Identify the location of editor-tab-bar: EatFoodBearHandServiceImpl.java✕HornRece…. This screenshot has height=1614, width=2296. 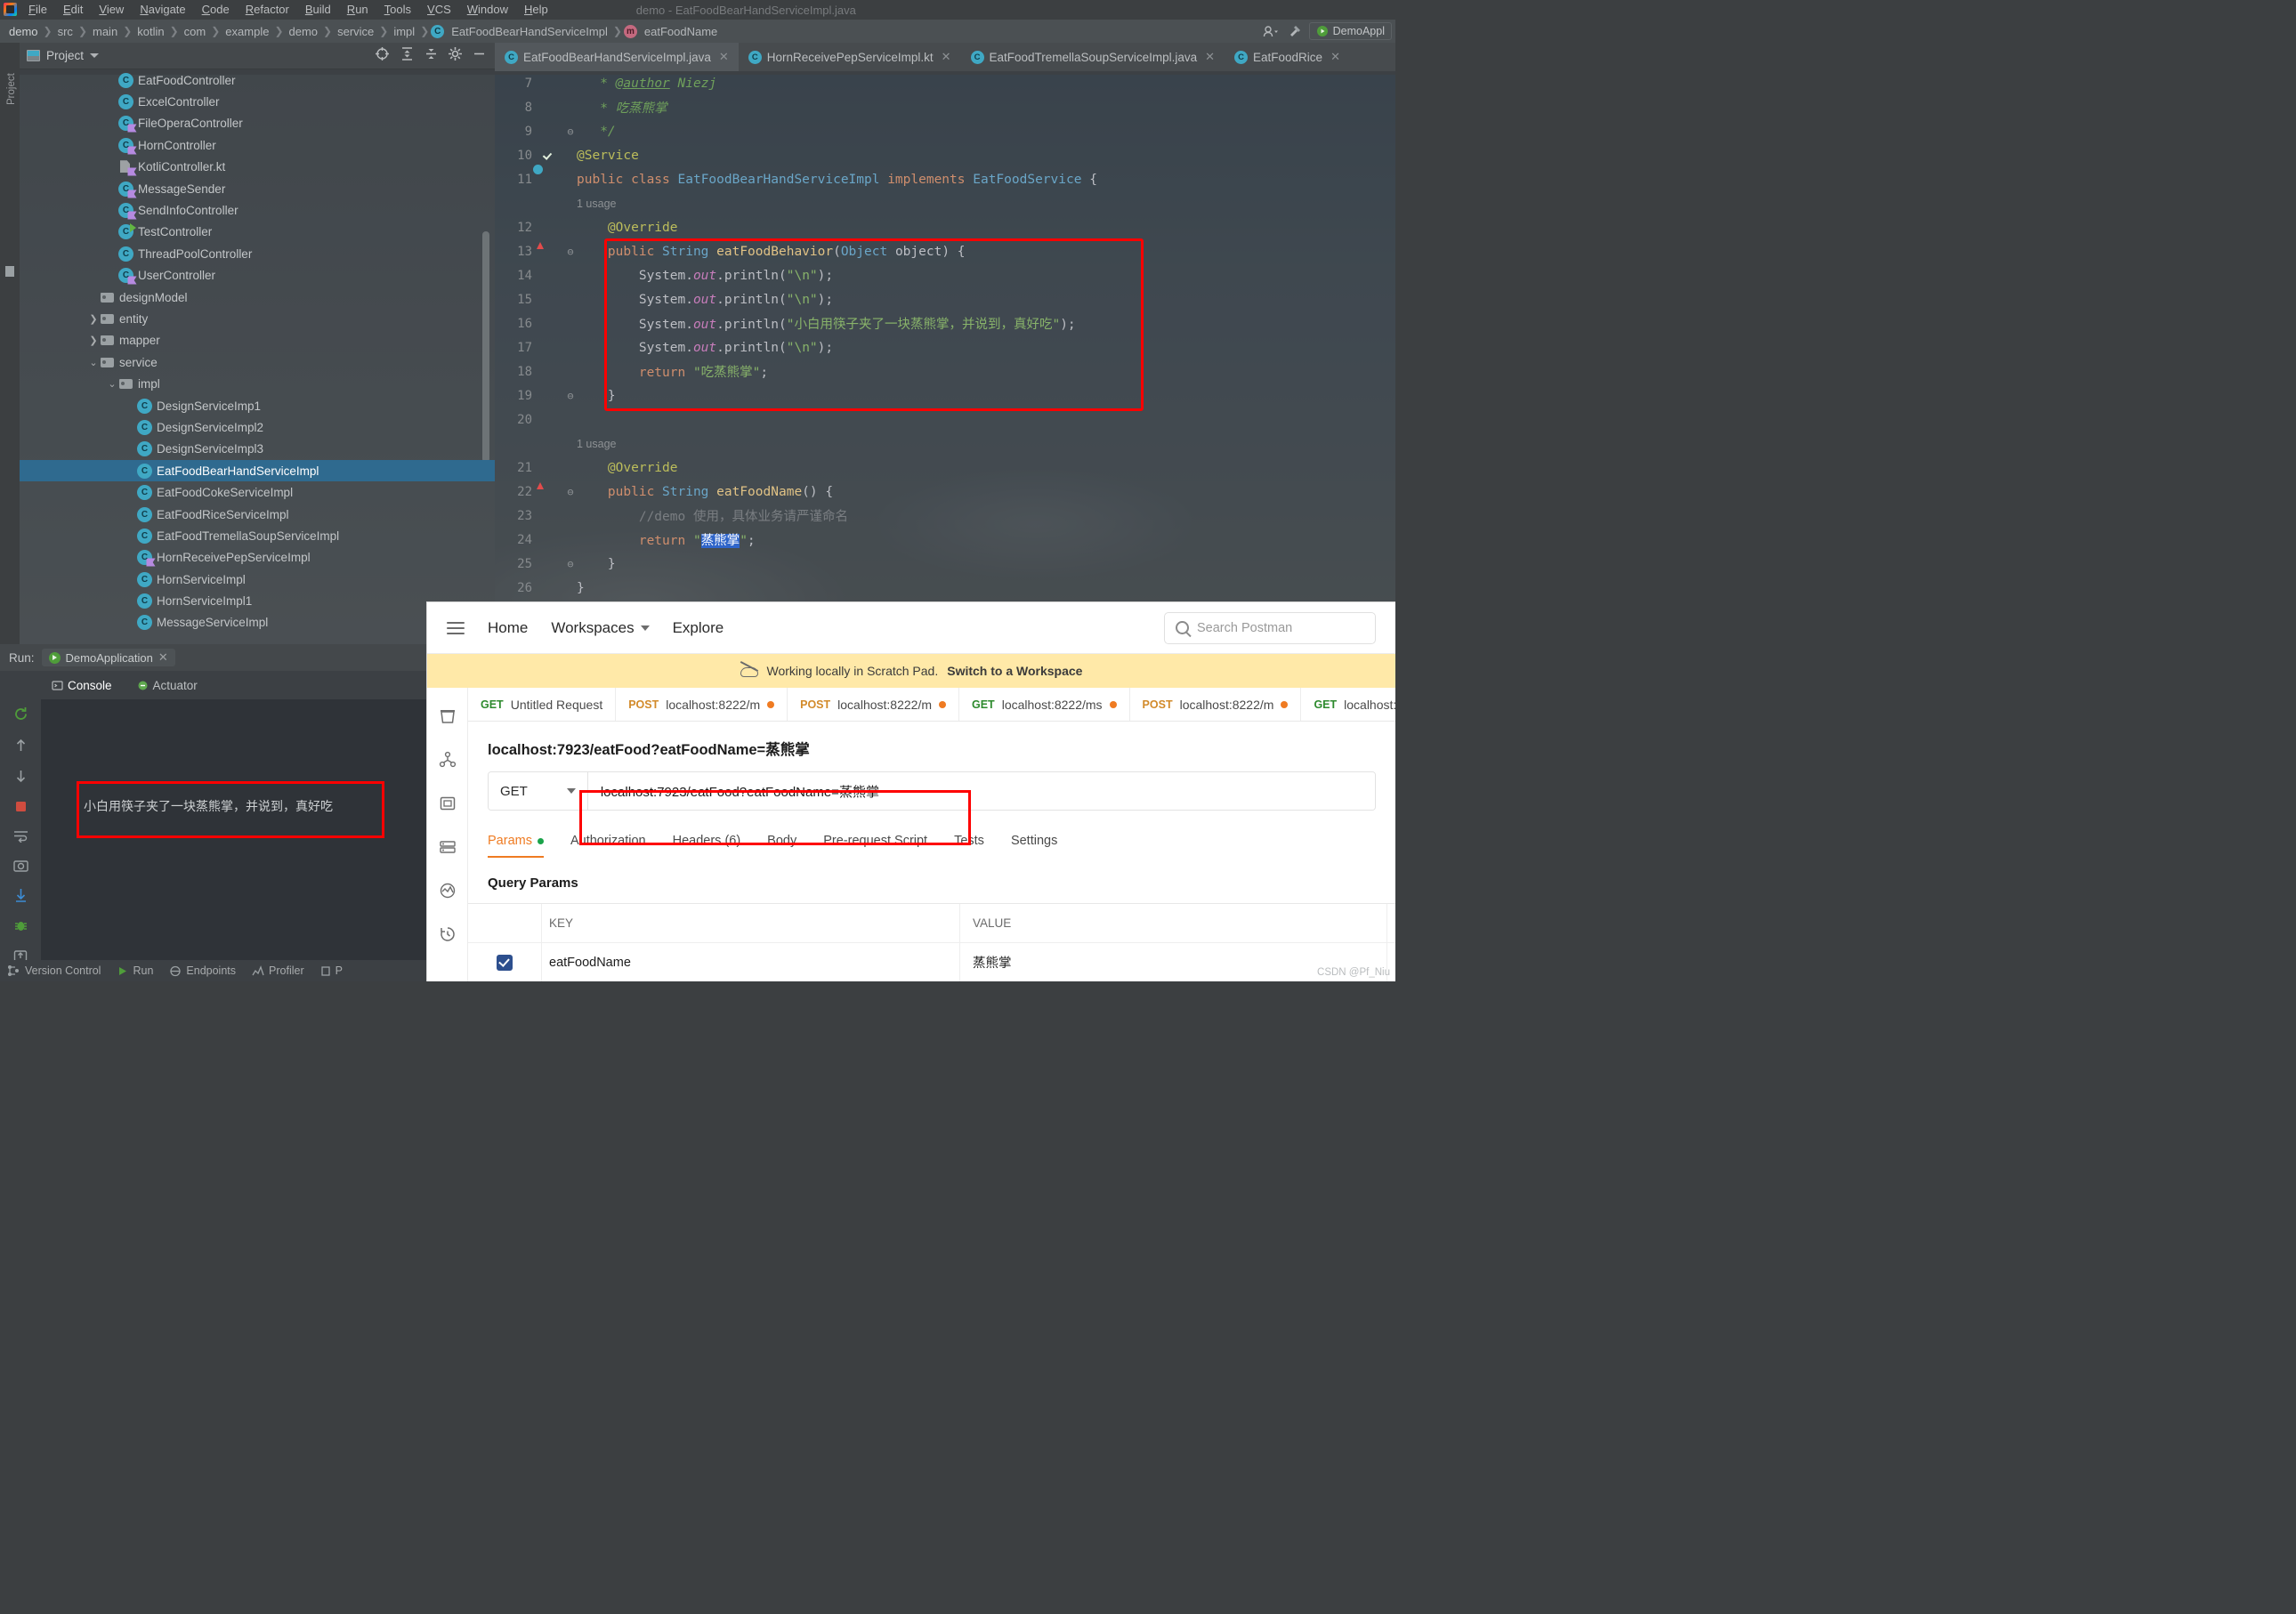
(945, 57).